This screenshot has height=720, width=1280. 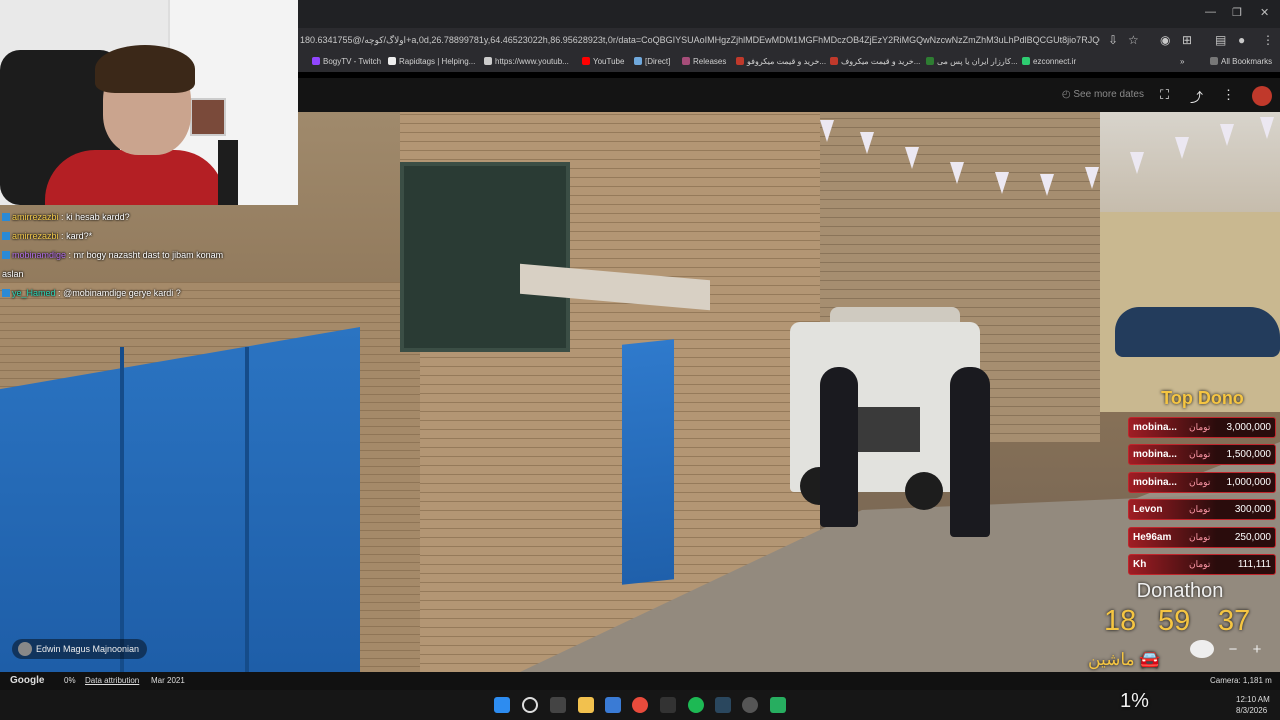 What do you see at coordinates (603, 61) in the screenshot?
I see `bookmark-item: YouTube` at bounding box center [603, 61].